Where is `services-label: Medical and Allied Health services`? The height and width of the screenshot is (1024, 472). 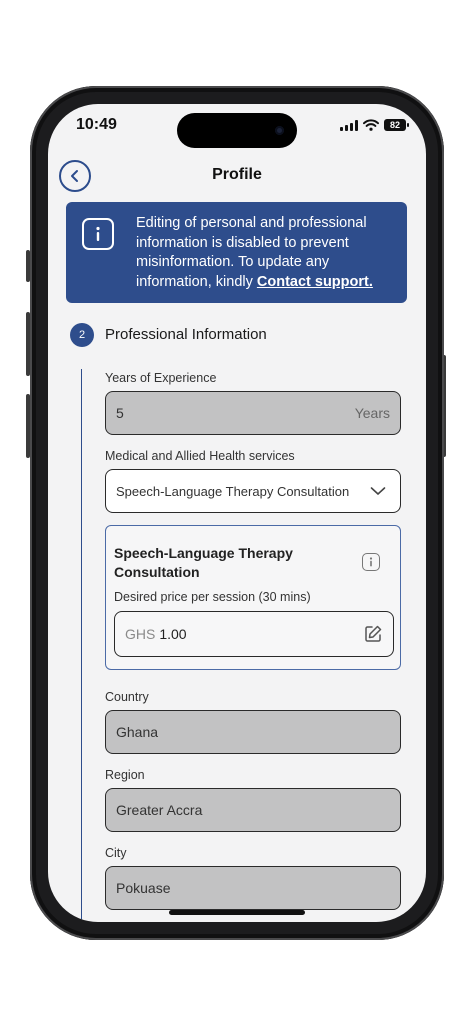 services-label: Medical and Allied Health services is located at coordinates (200, 456).